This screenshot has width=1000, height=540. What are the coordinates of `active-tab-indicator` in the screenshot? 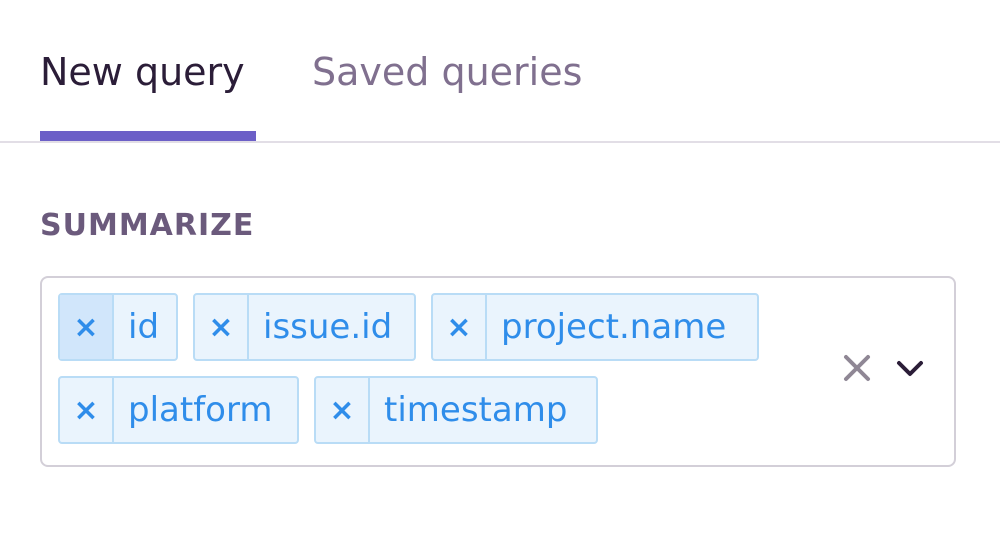 It's located at (148, 136).